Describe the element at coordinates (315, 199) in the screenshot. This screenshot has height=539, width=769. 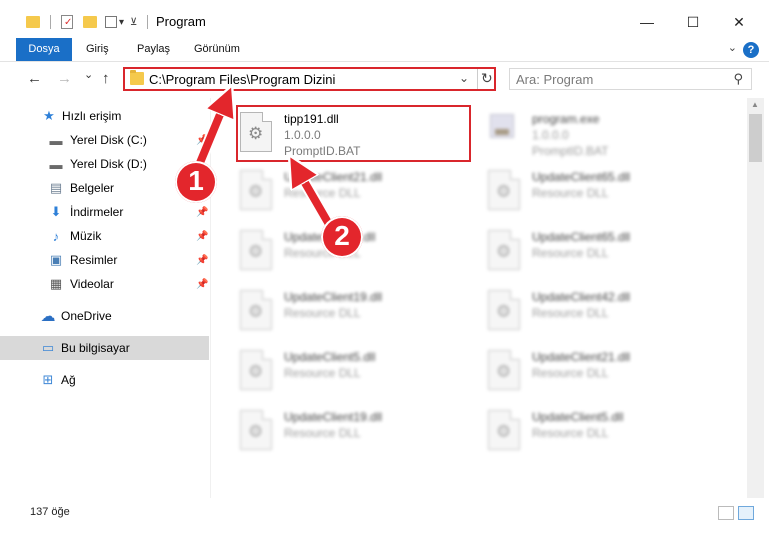
I see `arrow-step-2-fill` at that location.